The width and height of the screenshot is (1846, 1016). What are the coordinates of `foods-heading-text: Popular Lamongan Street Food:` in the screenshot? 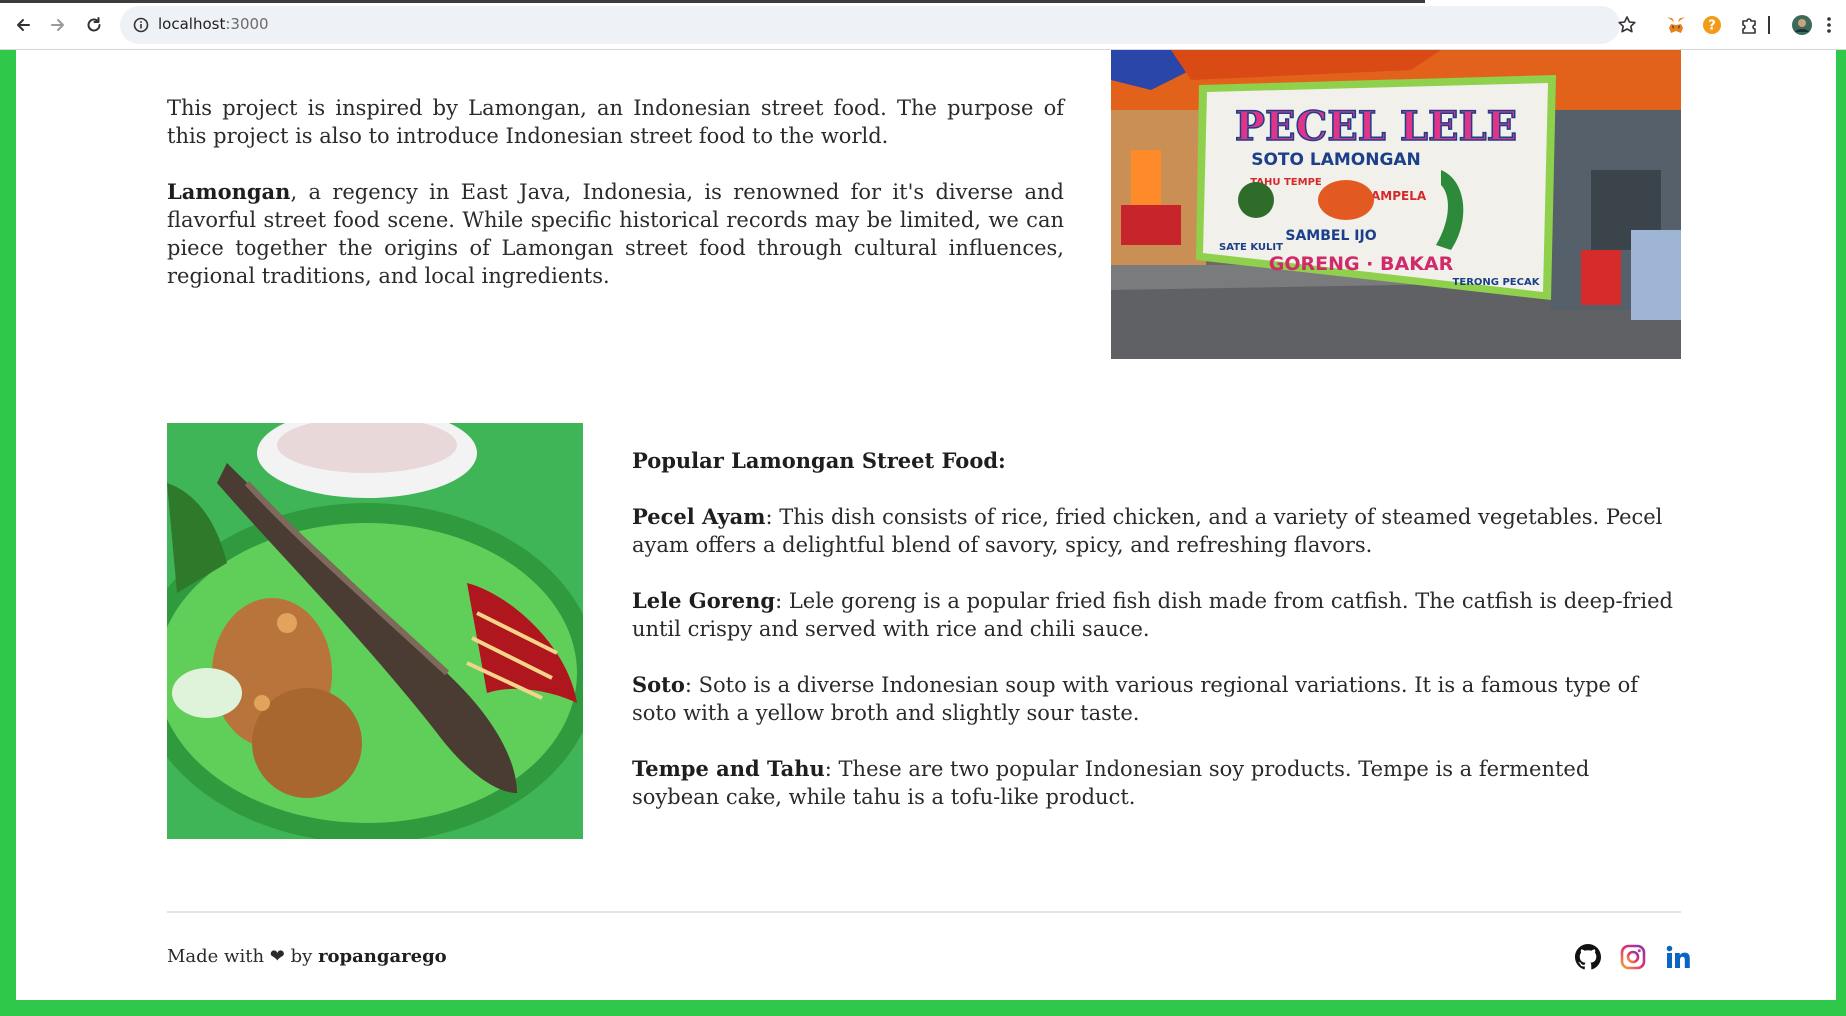 It's located at (819, 460).